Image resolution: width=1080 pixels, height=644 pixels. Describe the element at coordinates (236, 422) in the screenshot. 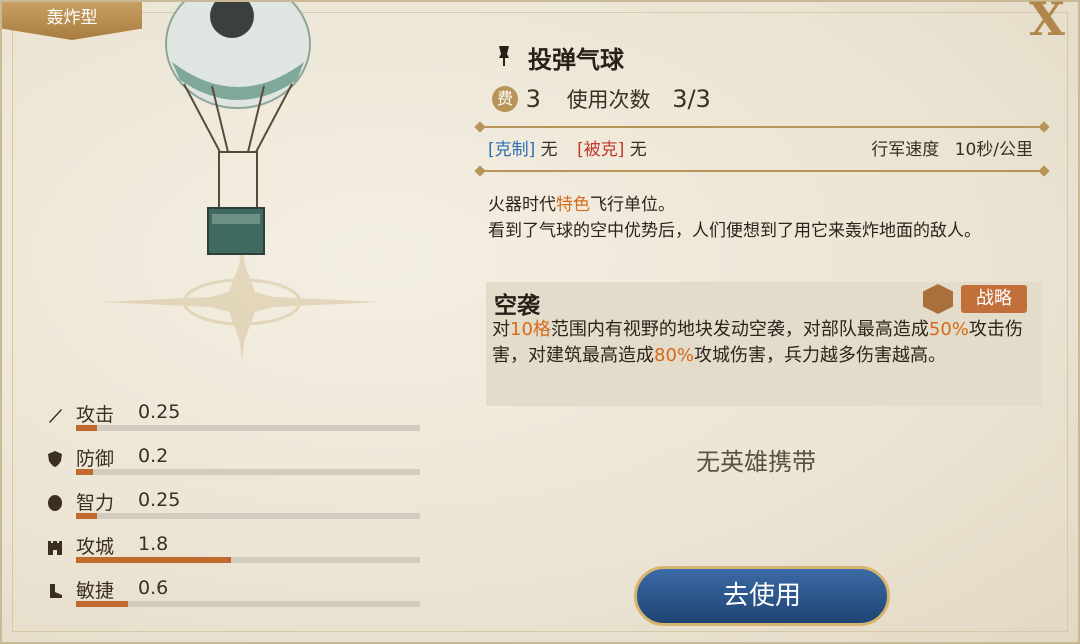

I see `stat-row: 攻击 0.25` at that location.